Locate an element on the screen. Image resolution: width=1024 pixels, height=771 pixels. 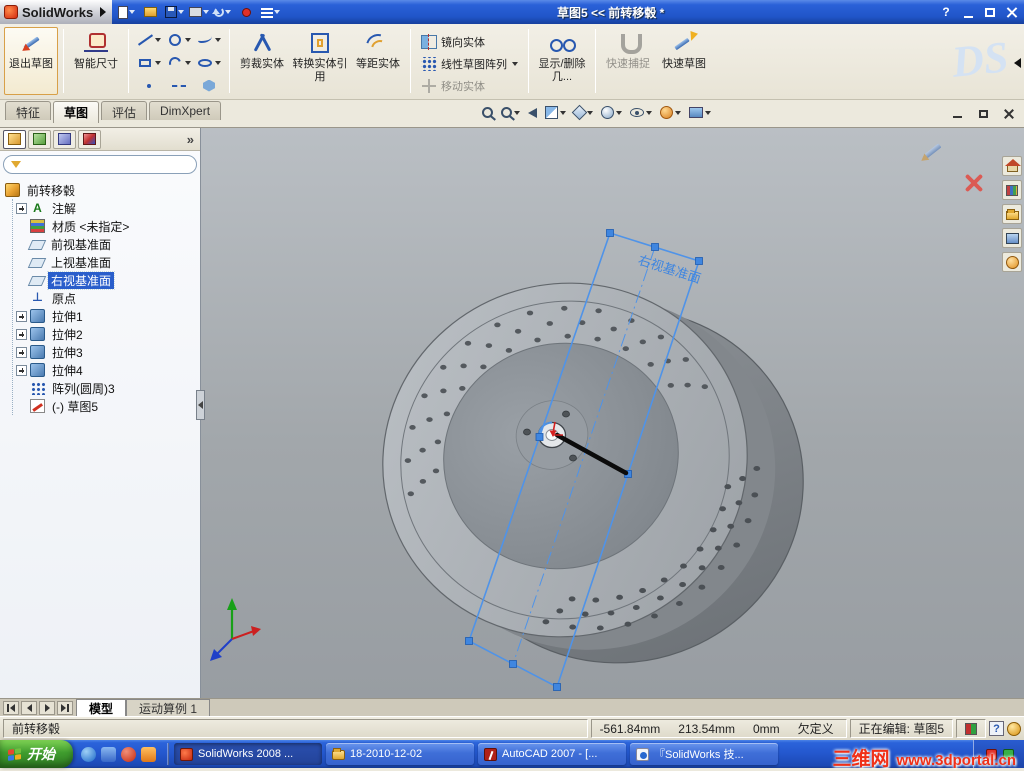
rapid-sketch-button: 快速草图 is located at coordinates (684, 61).